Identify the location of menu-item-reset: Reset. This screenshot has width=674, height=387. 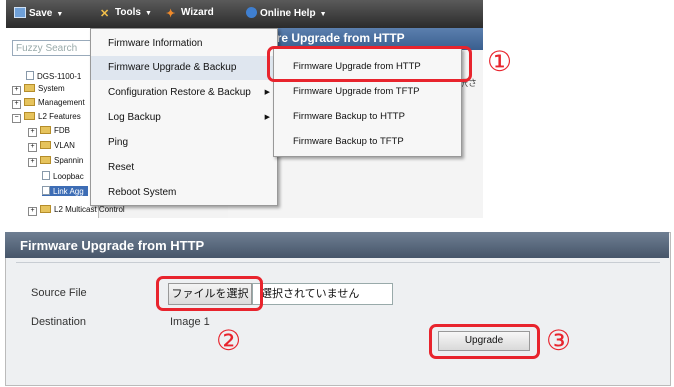
(184, 168).